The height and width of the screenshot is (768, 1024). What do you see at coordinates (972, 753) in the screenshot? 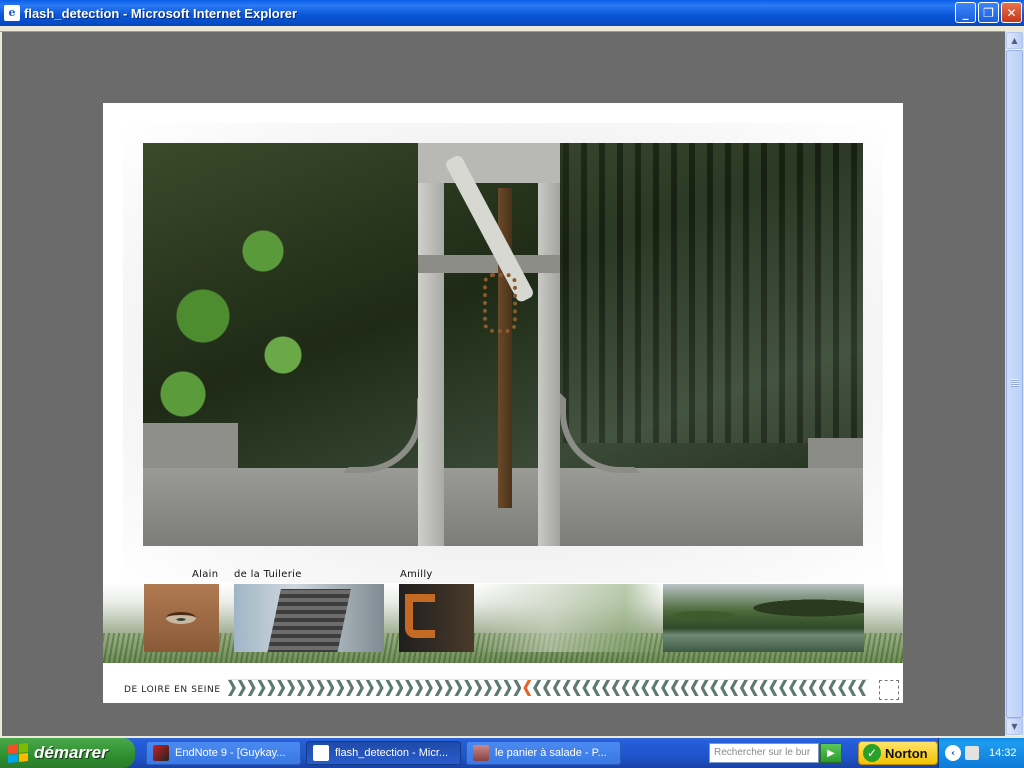
I see `network-icon` at bounding box center [972, 753].